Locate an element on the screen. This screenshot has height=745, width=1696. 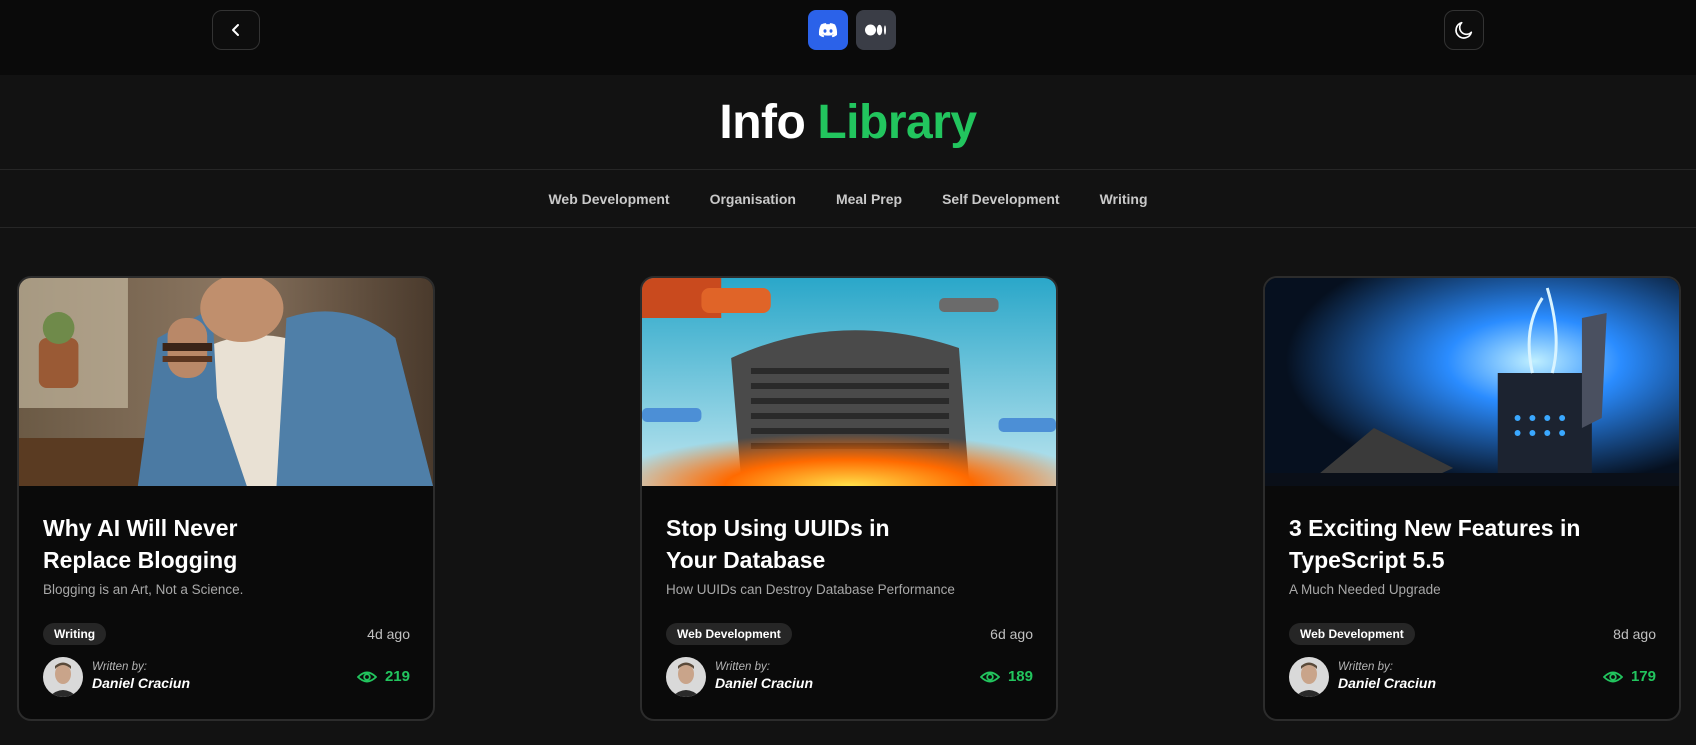
post-title: Why AI Will Never Replace Blogging is located at coordinates (193, 544).